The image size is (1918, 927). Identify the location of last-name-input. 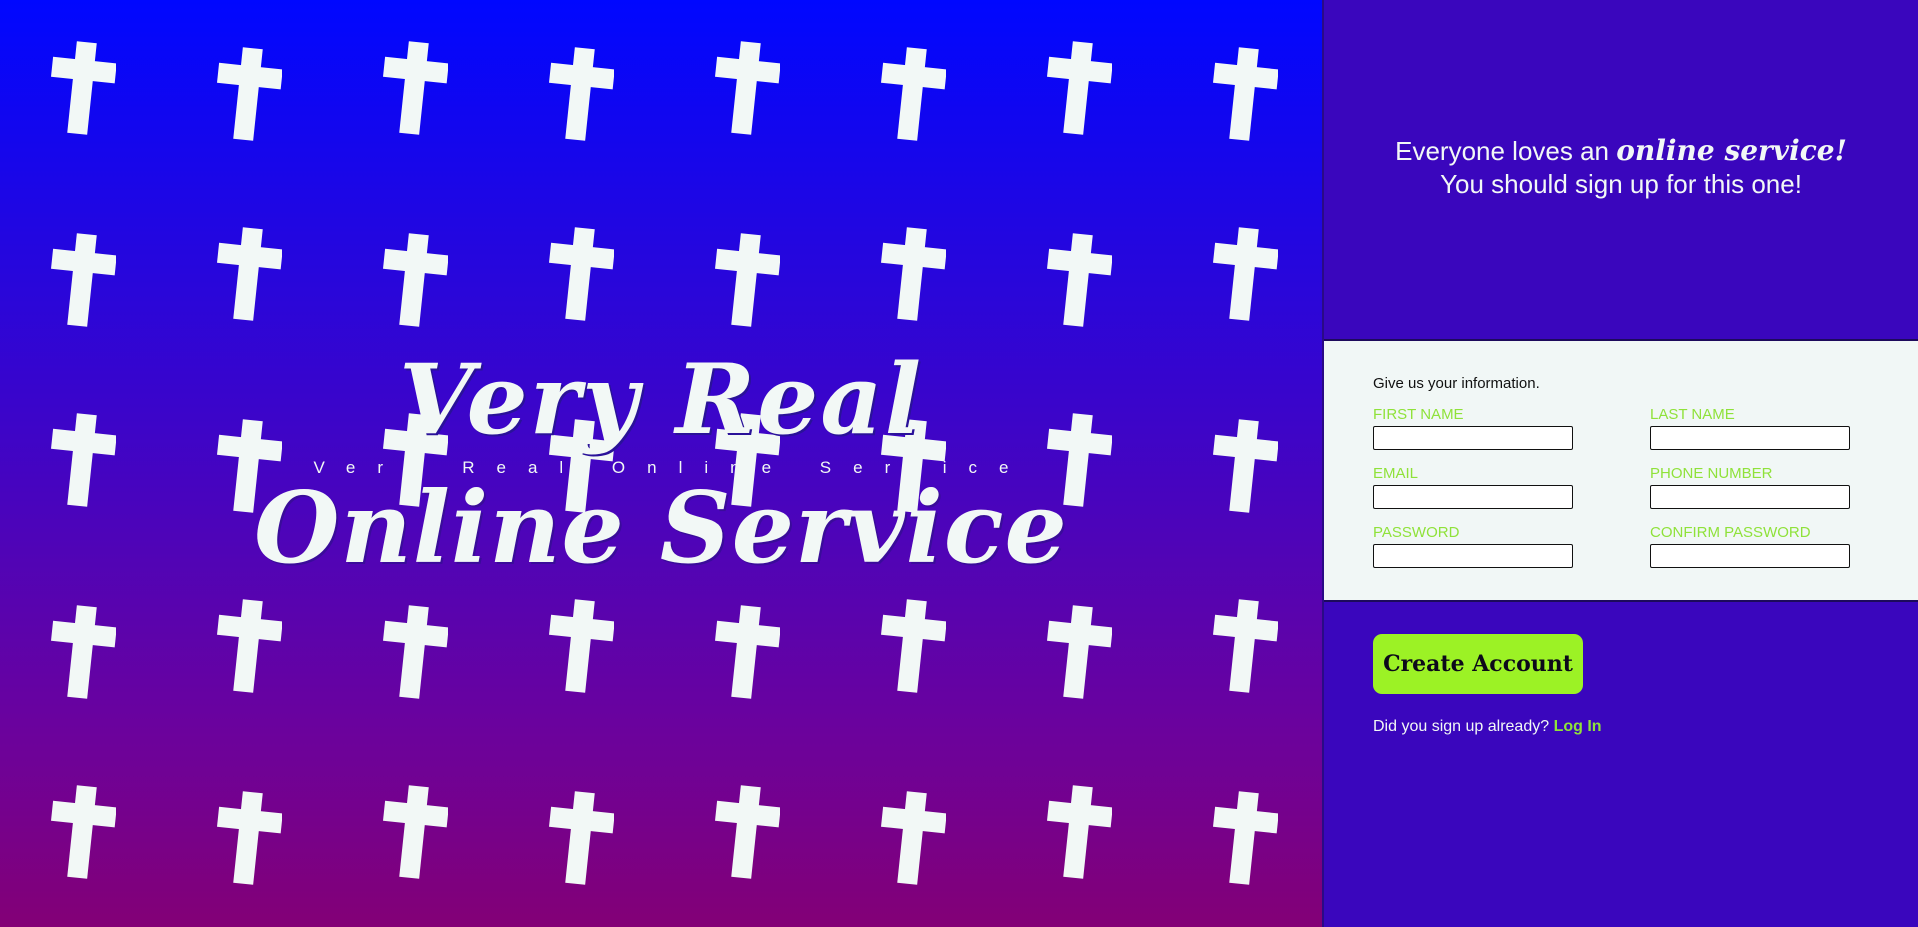
(1750, 438).